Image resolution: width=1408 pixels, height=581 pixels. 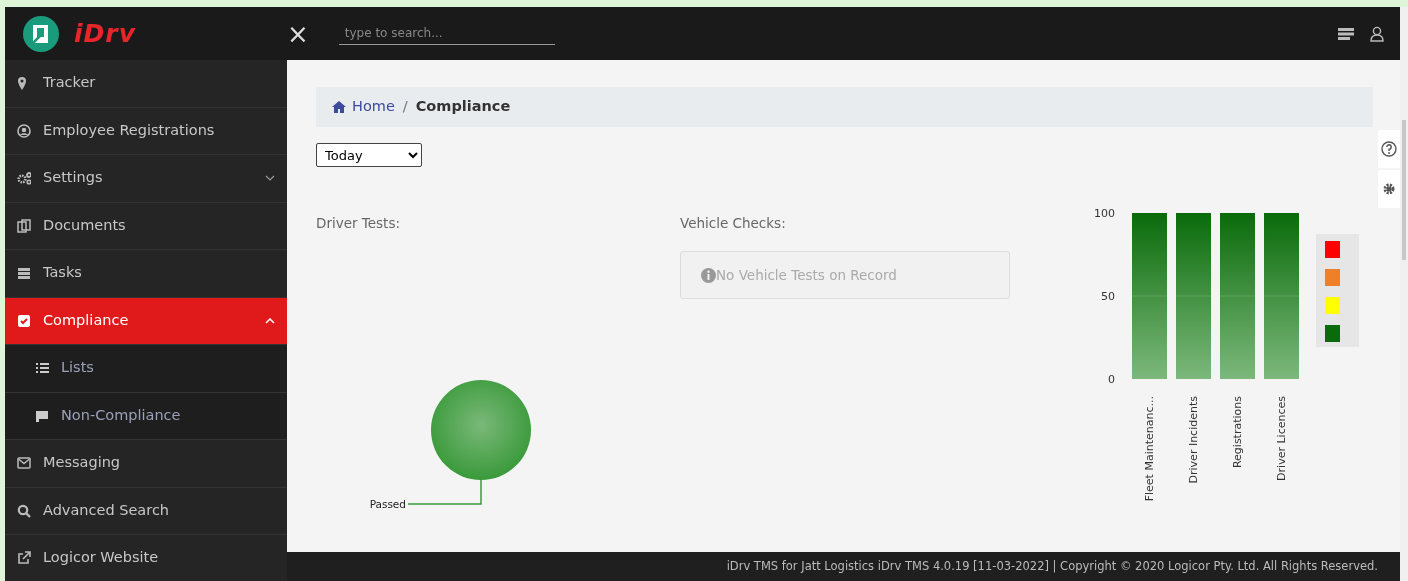 What do you see at coordinates (146, 274) in the screenshot?
I see `sidebar-item: Tasks` at bounding box center [146, 274].